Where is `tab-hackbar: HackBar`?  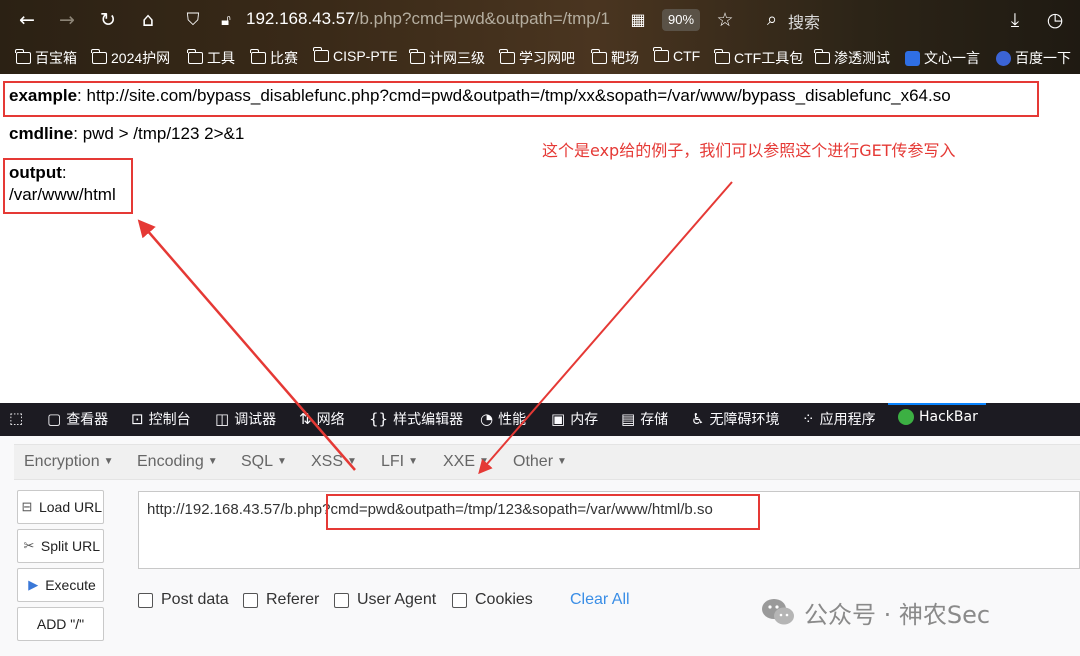 tab-hackbar: HackBar is located at coordinates (938, 417).